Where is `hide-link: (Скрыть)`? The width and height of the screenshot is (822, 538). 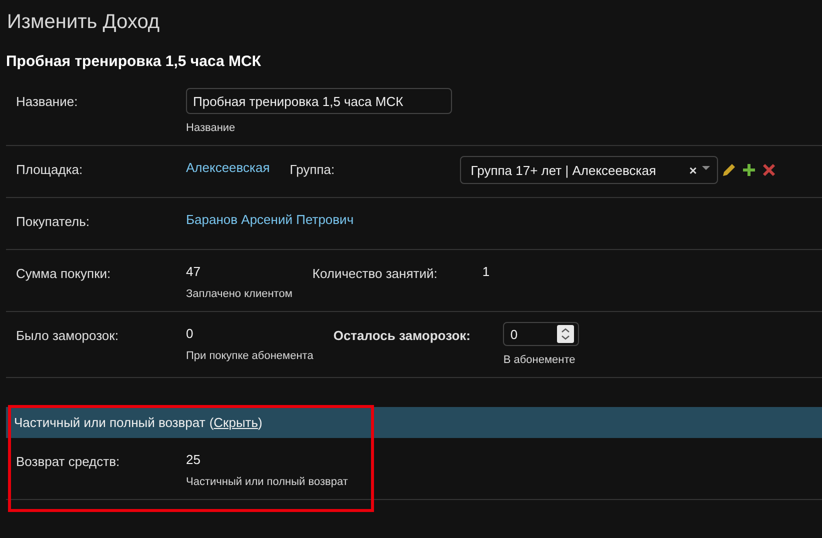 hide-link: (Скрыть) is located at coordinates (235, 422).